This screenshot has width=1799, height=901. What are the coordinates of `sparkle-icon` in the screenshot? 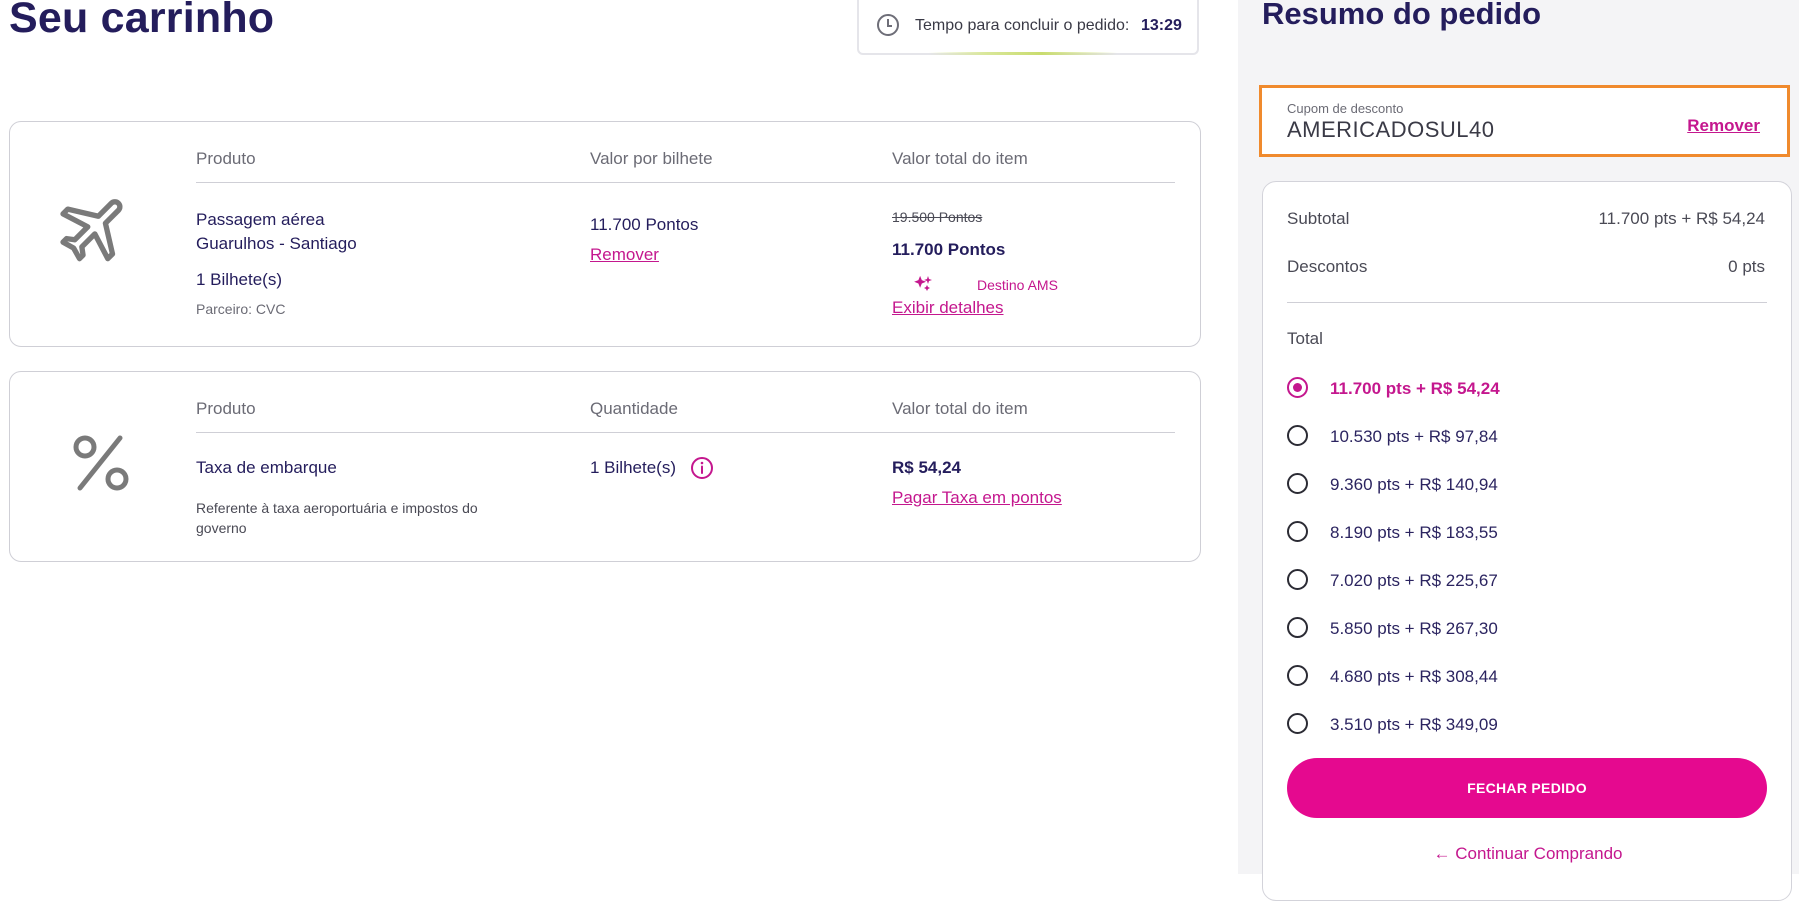 It's located at (923, 283).